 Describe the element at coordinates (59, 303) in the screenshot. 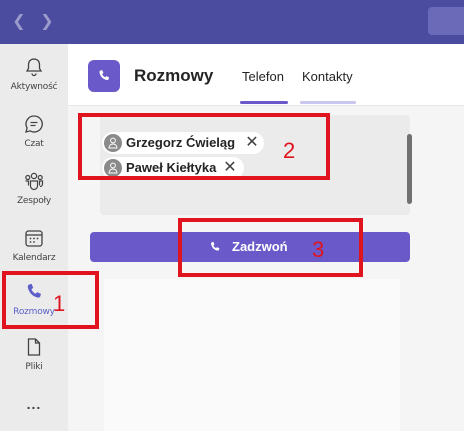

I see `annotation-number-1: 1` at that location.